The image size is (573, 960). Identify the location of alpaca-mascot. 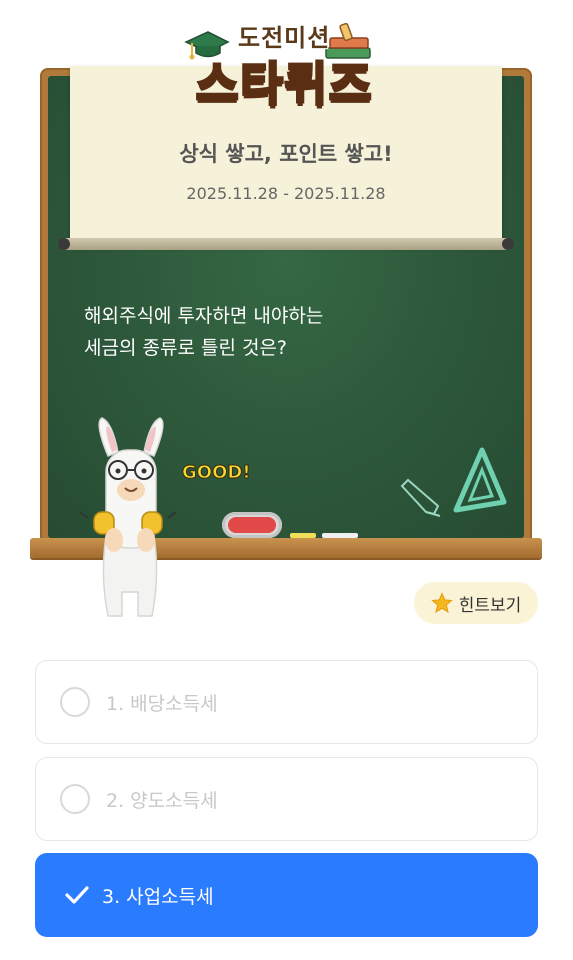
(128, 517).